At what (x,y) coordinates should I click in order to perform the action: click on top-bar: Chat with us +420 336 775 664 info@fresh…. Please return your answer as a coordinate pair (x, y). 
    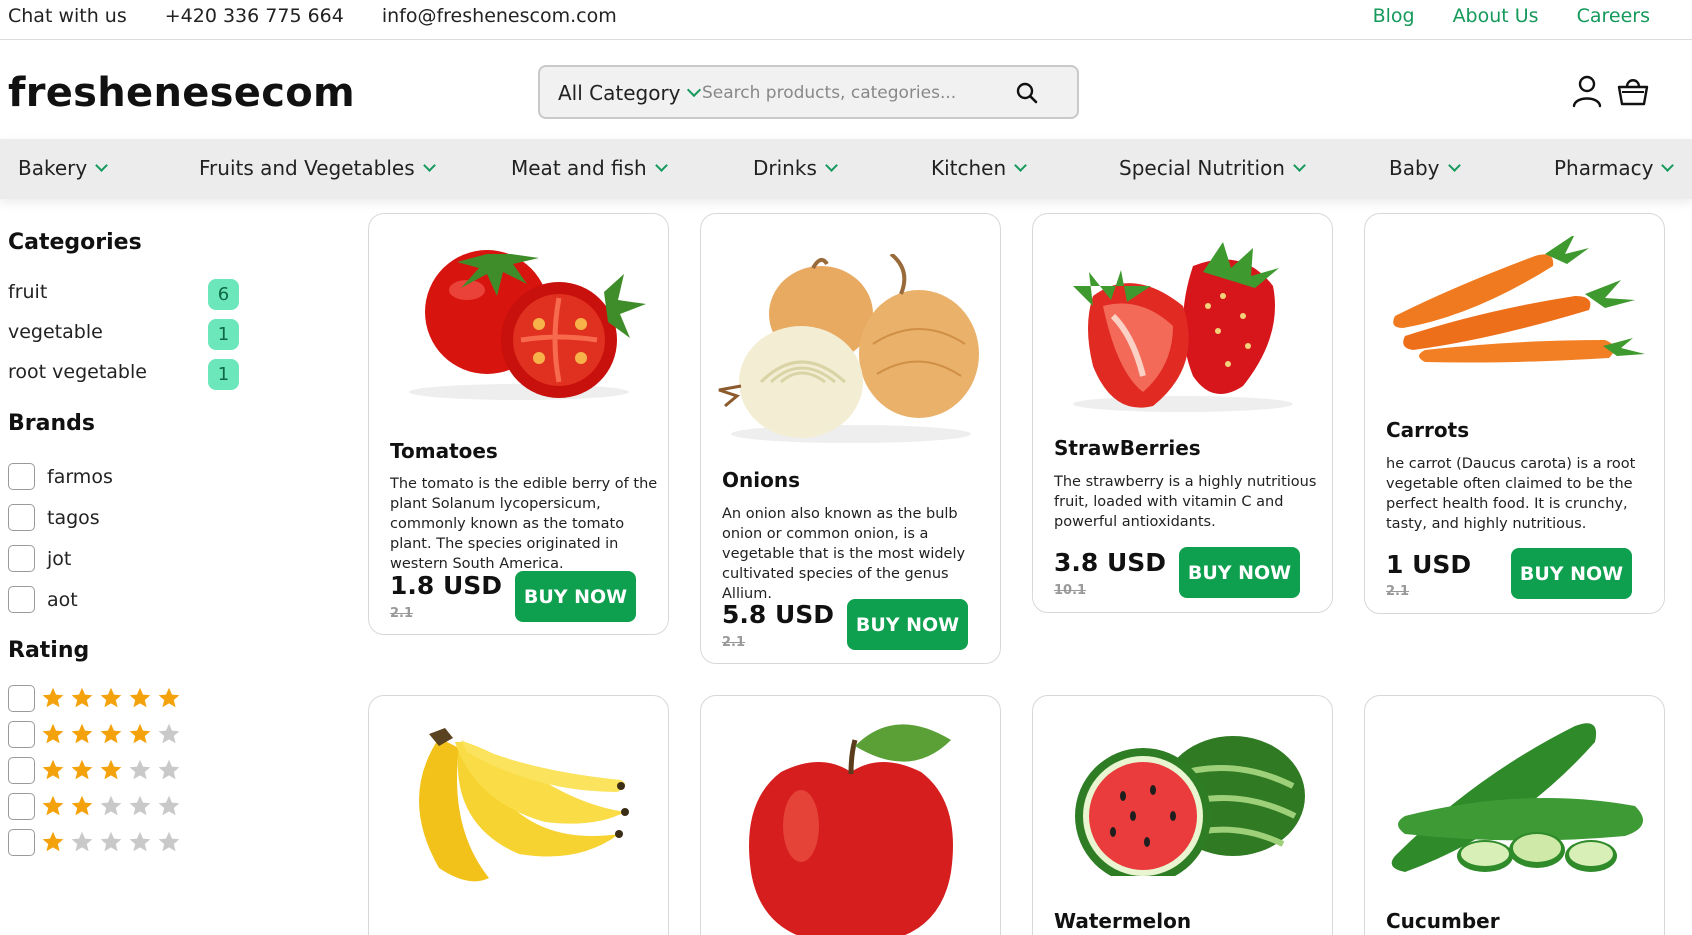
    Looking at the image, I should click on (846, 20).